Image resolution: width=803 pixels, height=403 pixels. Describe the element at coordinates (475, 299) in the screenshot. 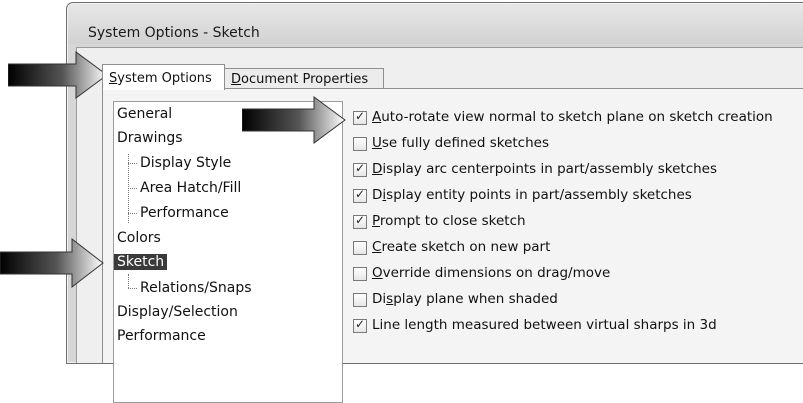

I see `label-part: play plane when shaded` at that location.